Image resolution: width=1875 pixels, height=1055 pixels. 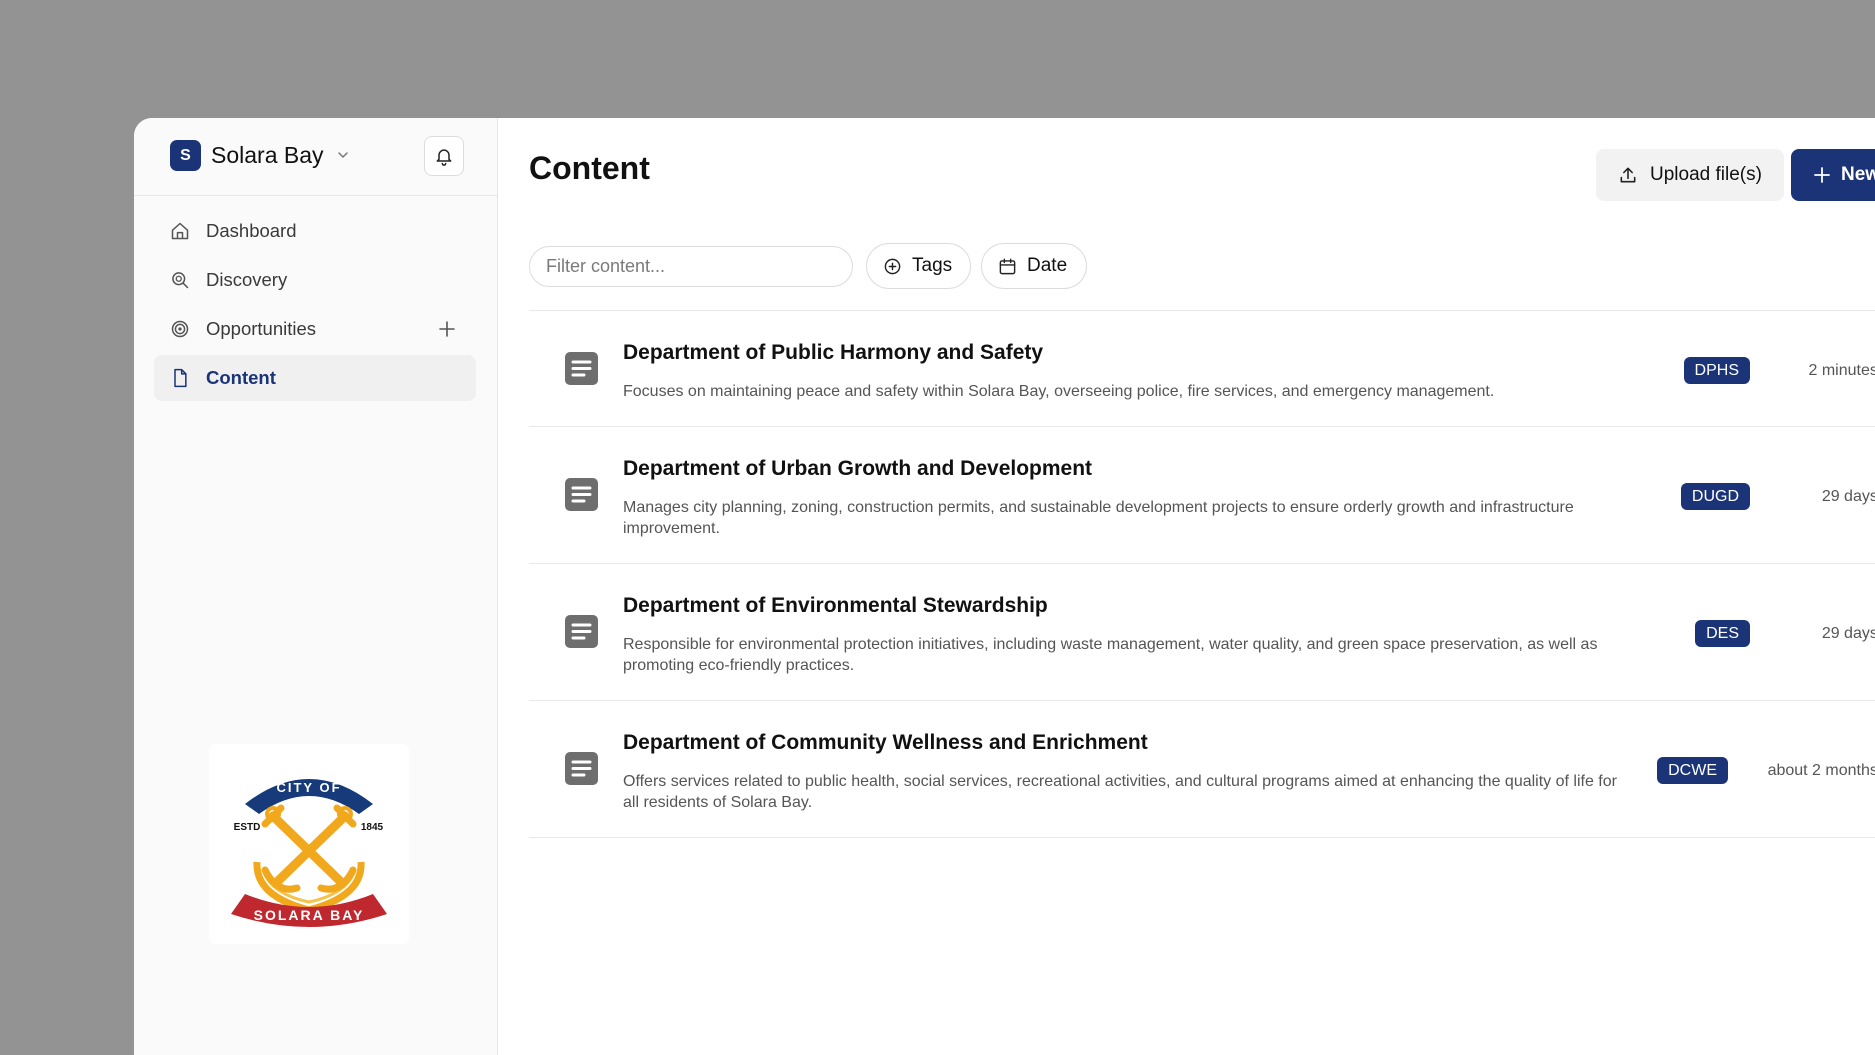 What do you see at coordinates (185, 155) in the screenshot?
I see `org-avatar: S` at bounding box center [185, 155].